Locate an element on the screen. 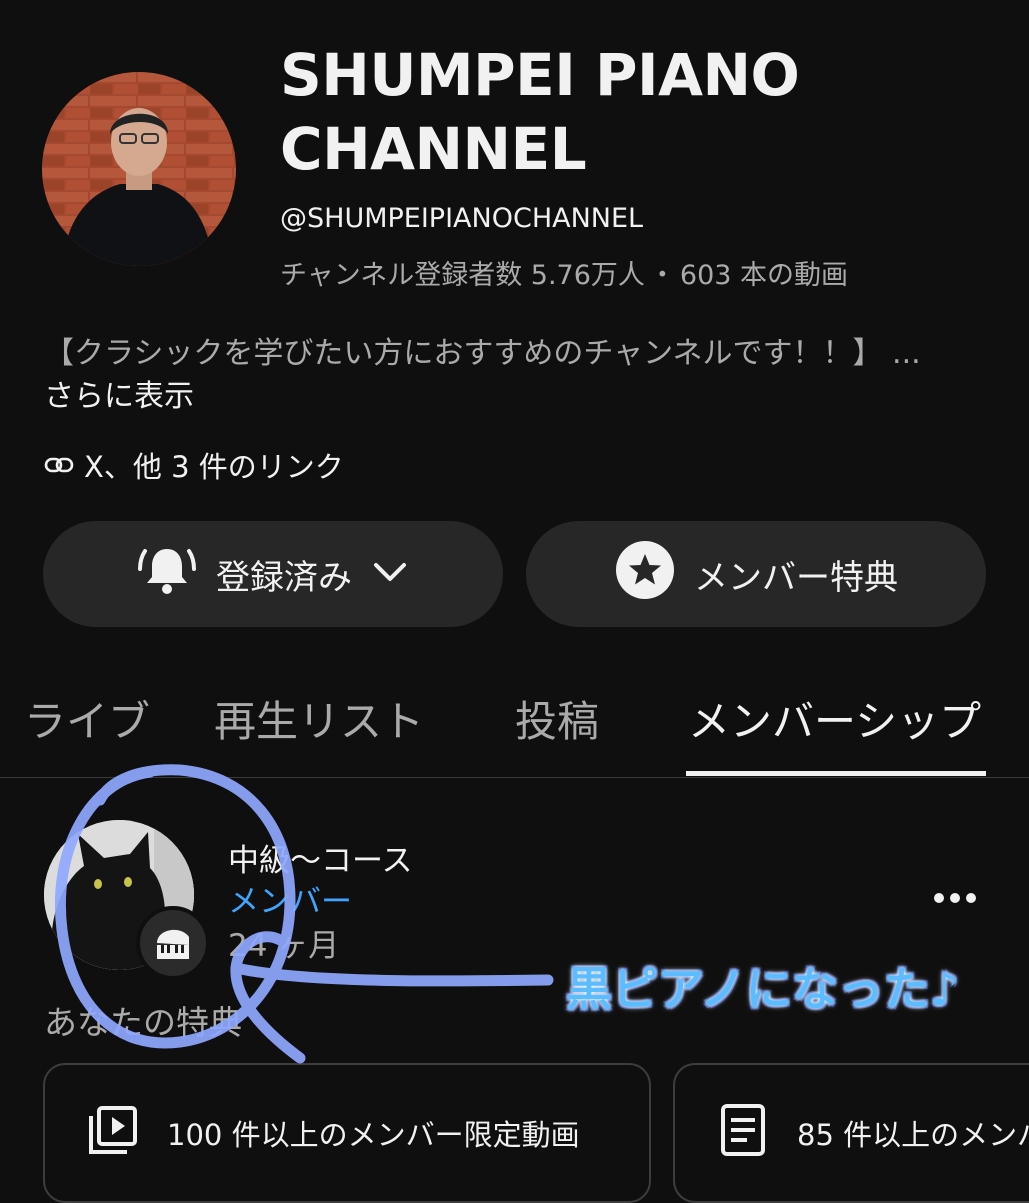 The width and height of the screenshot is (1029, 1203). perk-card-posts: 85 件以上のメンバー限定投稿 is located at coordinates (851, 1133).